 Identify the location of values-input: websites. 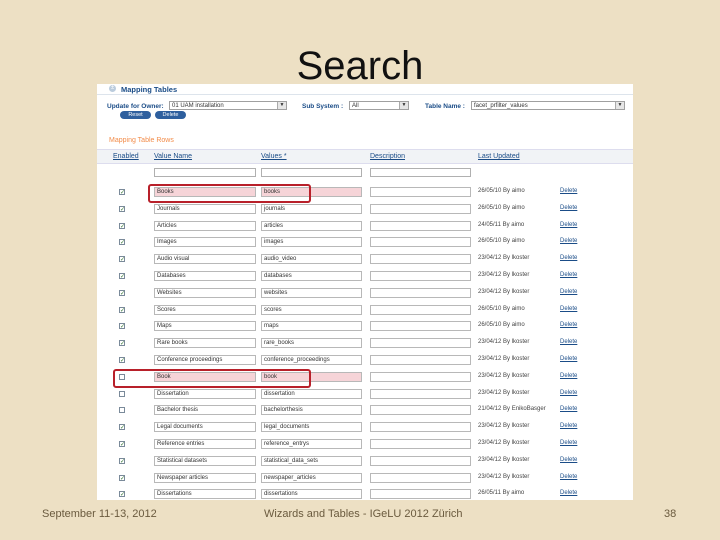
(311, 292).